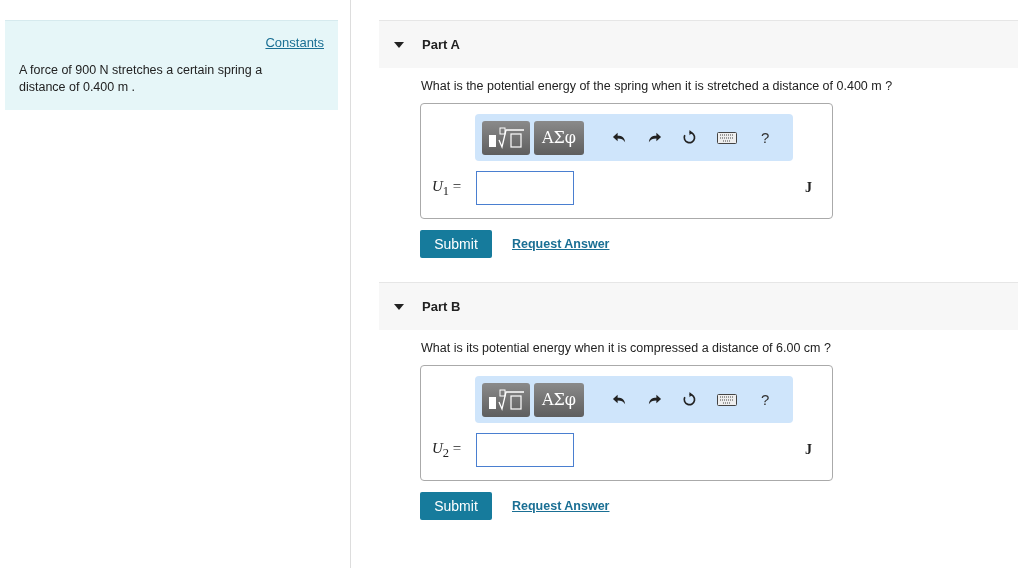 The height and width of the screenshot is (568, 1024). What do you see at coordinates (447, 450) in the screenshot?
I see `variable-label: U$_{2}$ =` at bounding box center [447, 450].